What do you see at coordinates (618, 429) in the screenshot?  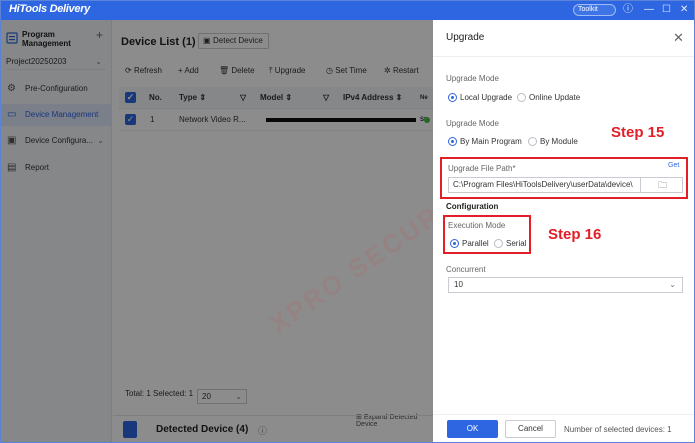 I see `selected-devices-count: Number of selected devices: 1` at bounding box center [618, 429].